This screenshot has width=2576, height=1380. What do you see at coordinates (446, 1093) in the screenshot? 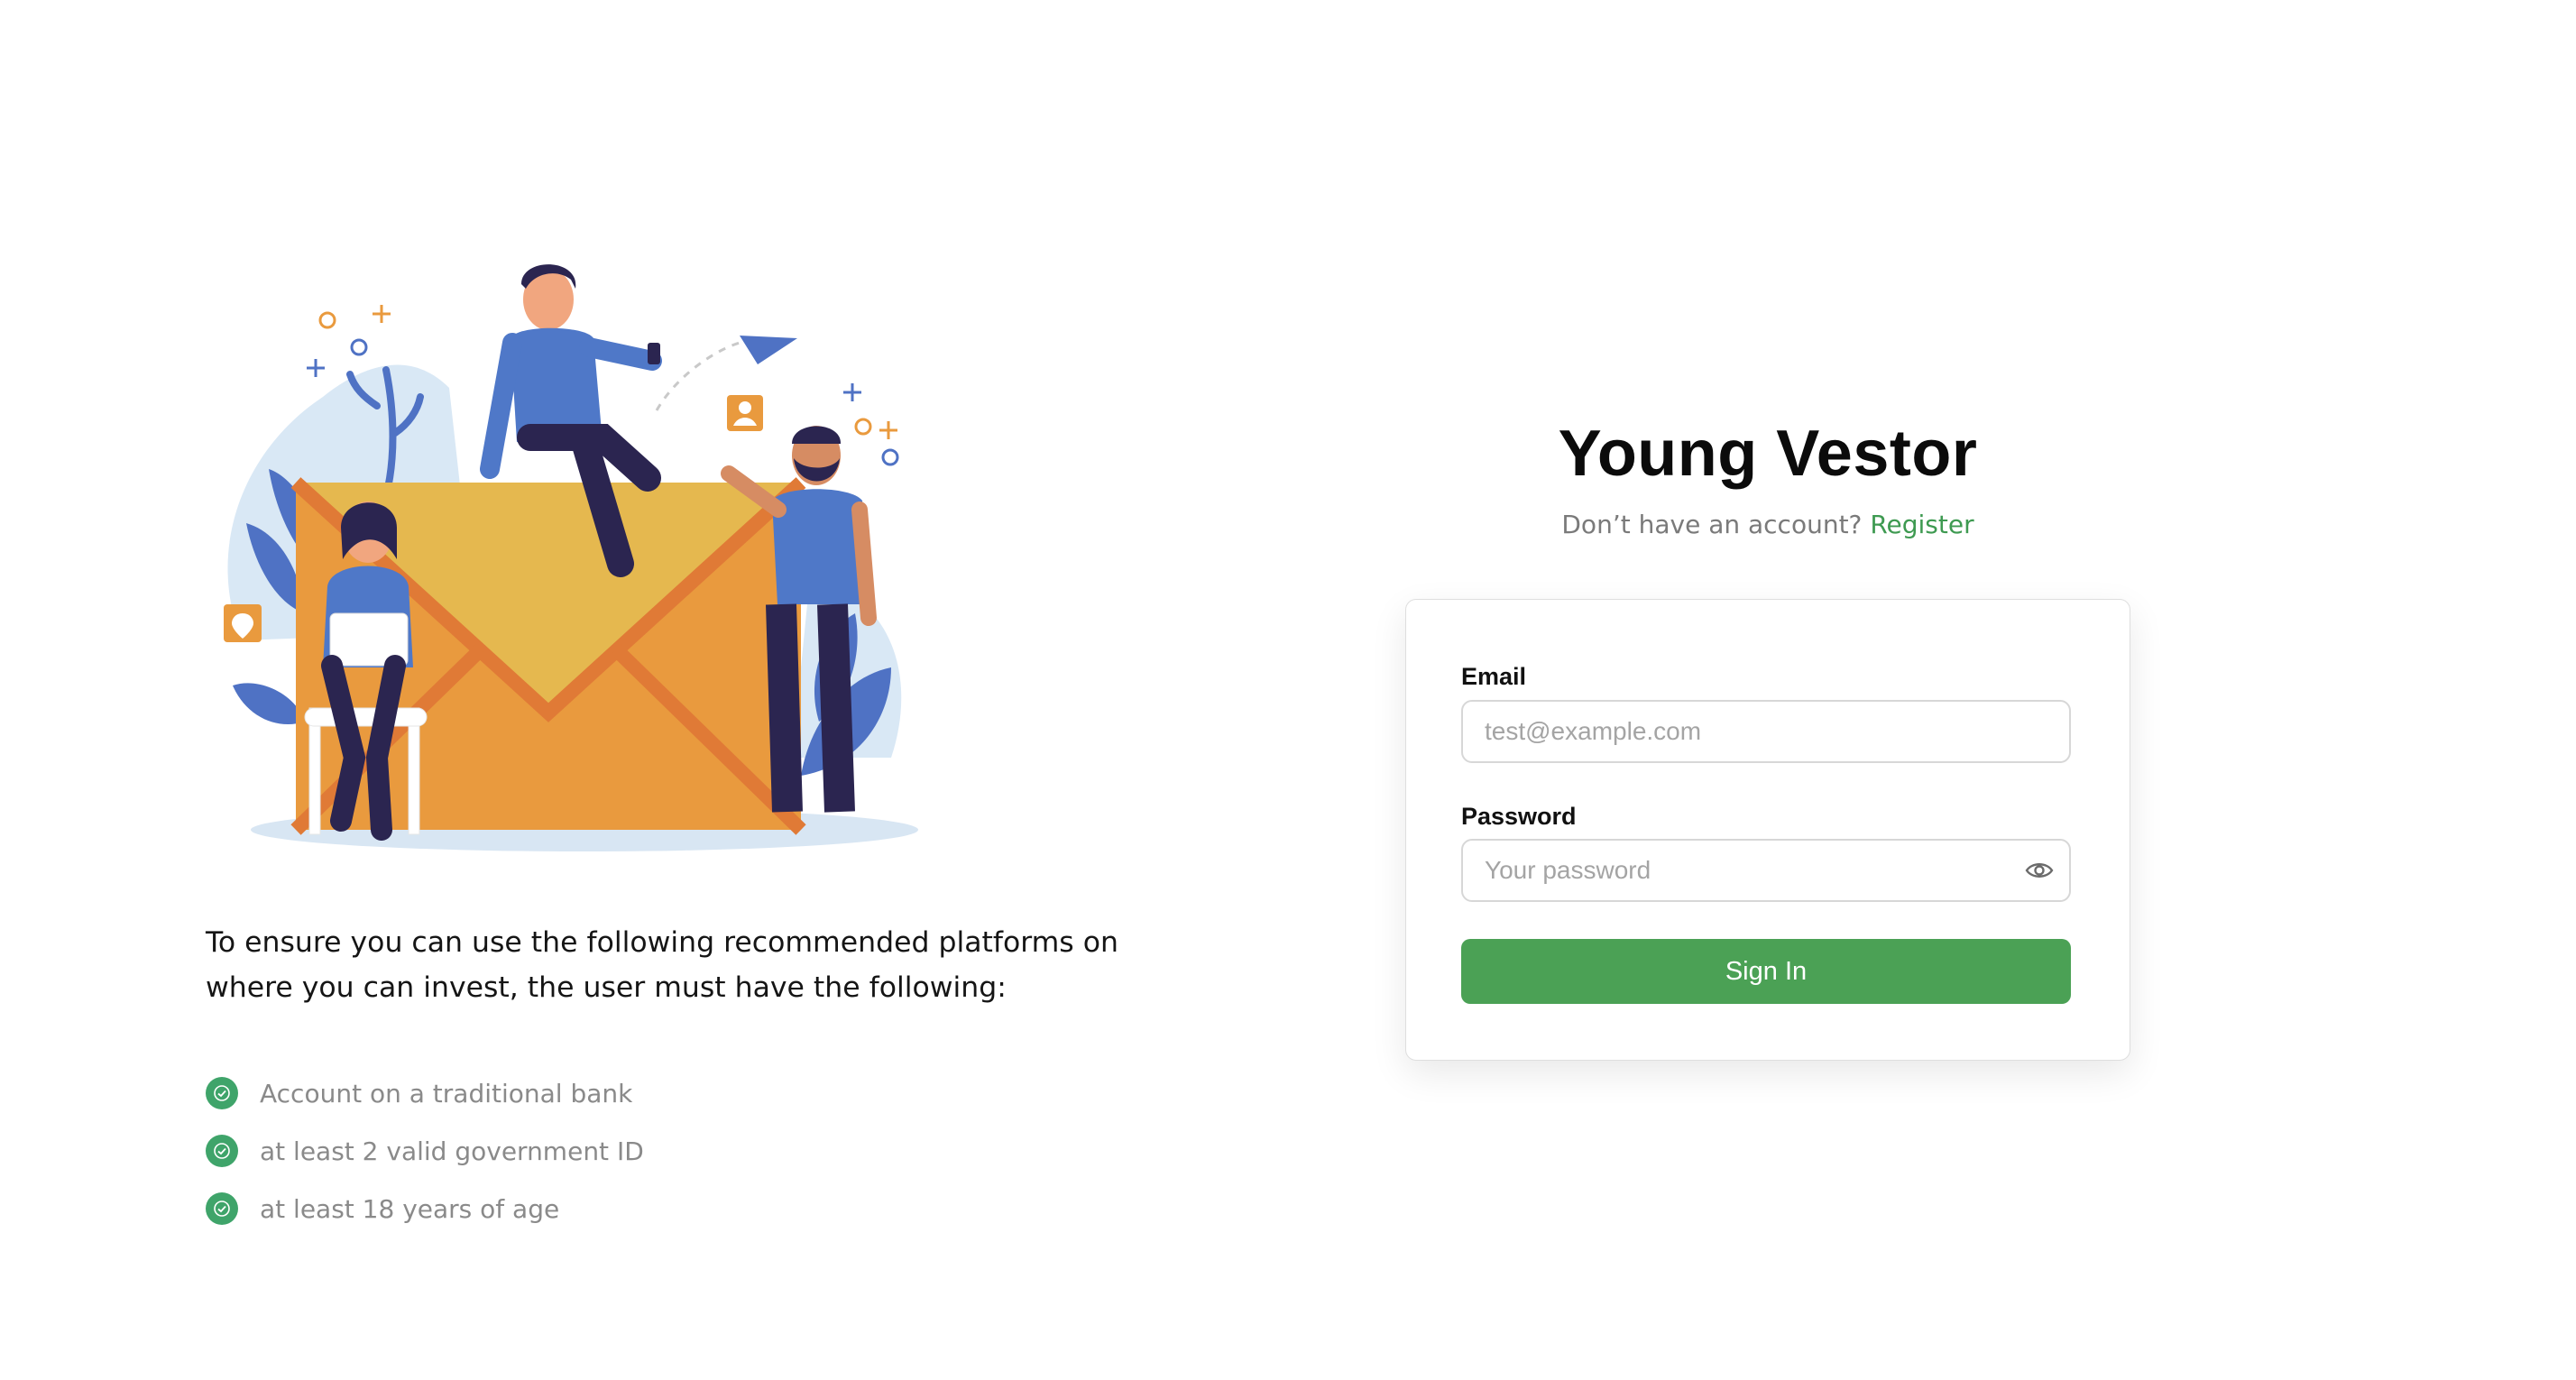
I see `requirement-text: Account on a traditional bank` at bounding box center [446, 1093].